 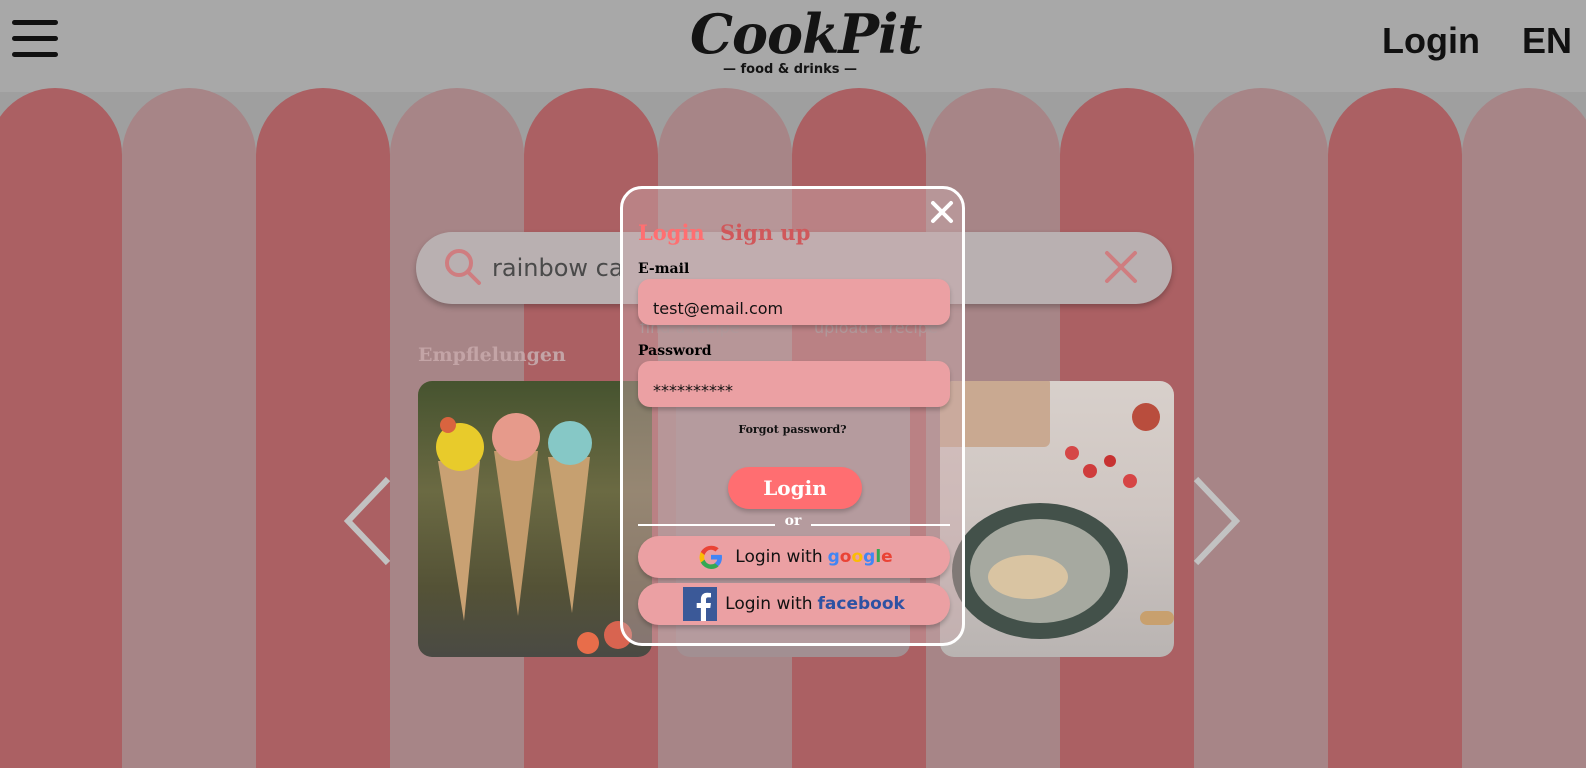 What do you see at coordinates (1431, 41) in the screenshot?
I see `header-login-link: Login` at bounding box center [1431, 41].